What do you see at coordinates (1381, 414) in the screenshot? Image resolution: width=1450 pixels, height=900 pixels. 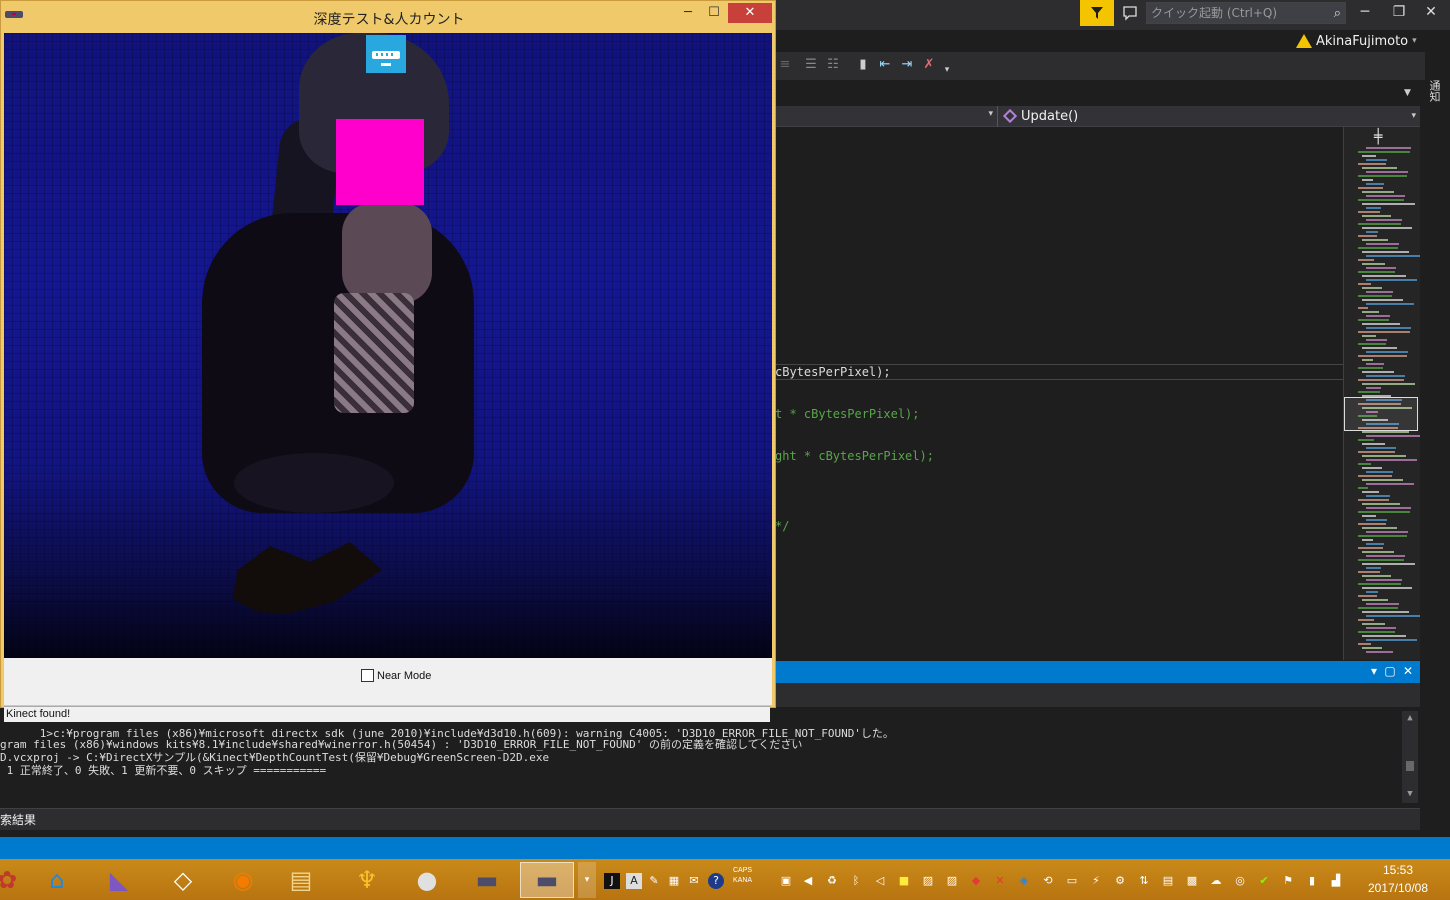 I see `minimap-viewport` at bounding box center [1381, 414].